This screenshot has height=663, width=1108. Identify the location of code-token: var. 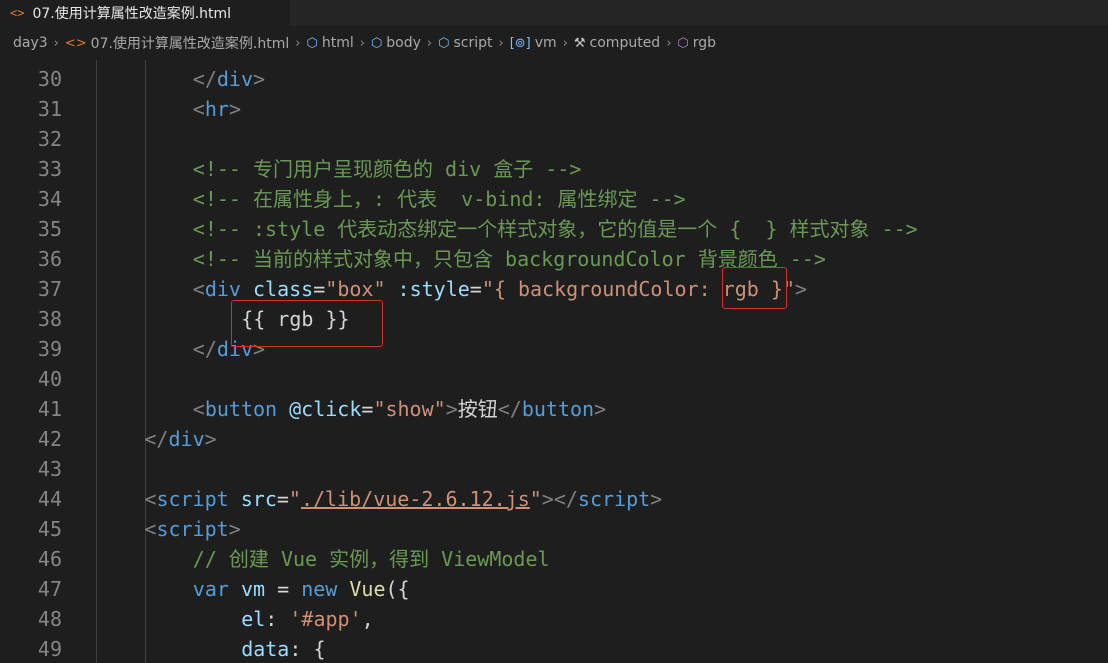
(210, 589).